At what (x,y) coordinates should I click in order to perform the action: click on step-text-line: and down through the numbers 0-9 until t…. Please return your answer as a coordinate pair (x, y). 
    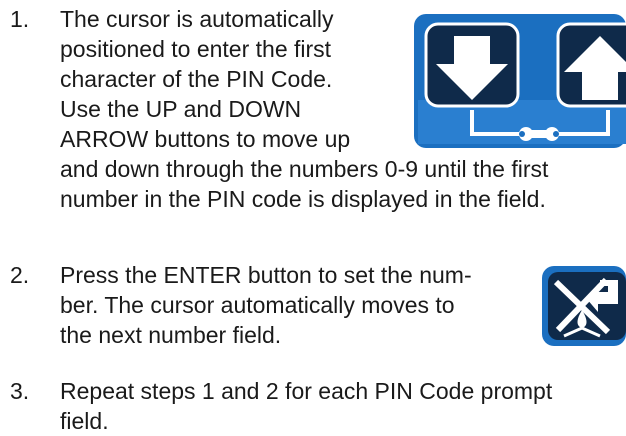
    Looking at the image, I should click on (304, 169).